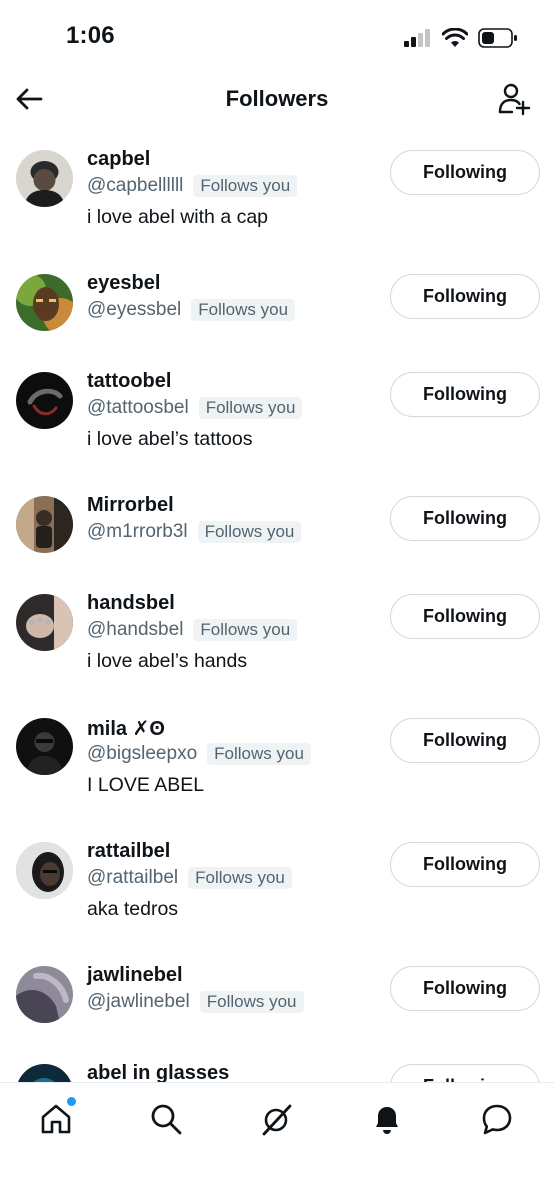 Image resolution: width=554 pixels, height=1200 pixels. I want to click on status-icons, so click(461, 38).